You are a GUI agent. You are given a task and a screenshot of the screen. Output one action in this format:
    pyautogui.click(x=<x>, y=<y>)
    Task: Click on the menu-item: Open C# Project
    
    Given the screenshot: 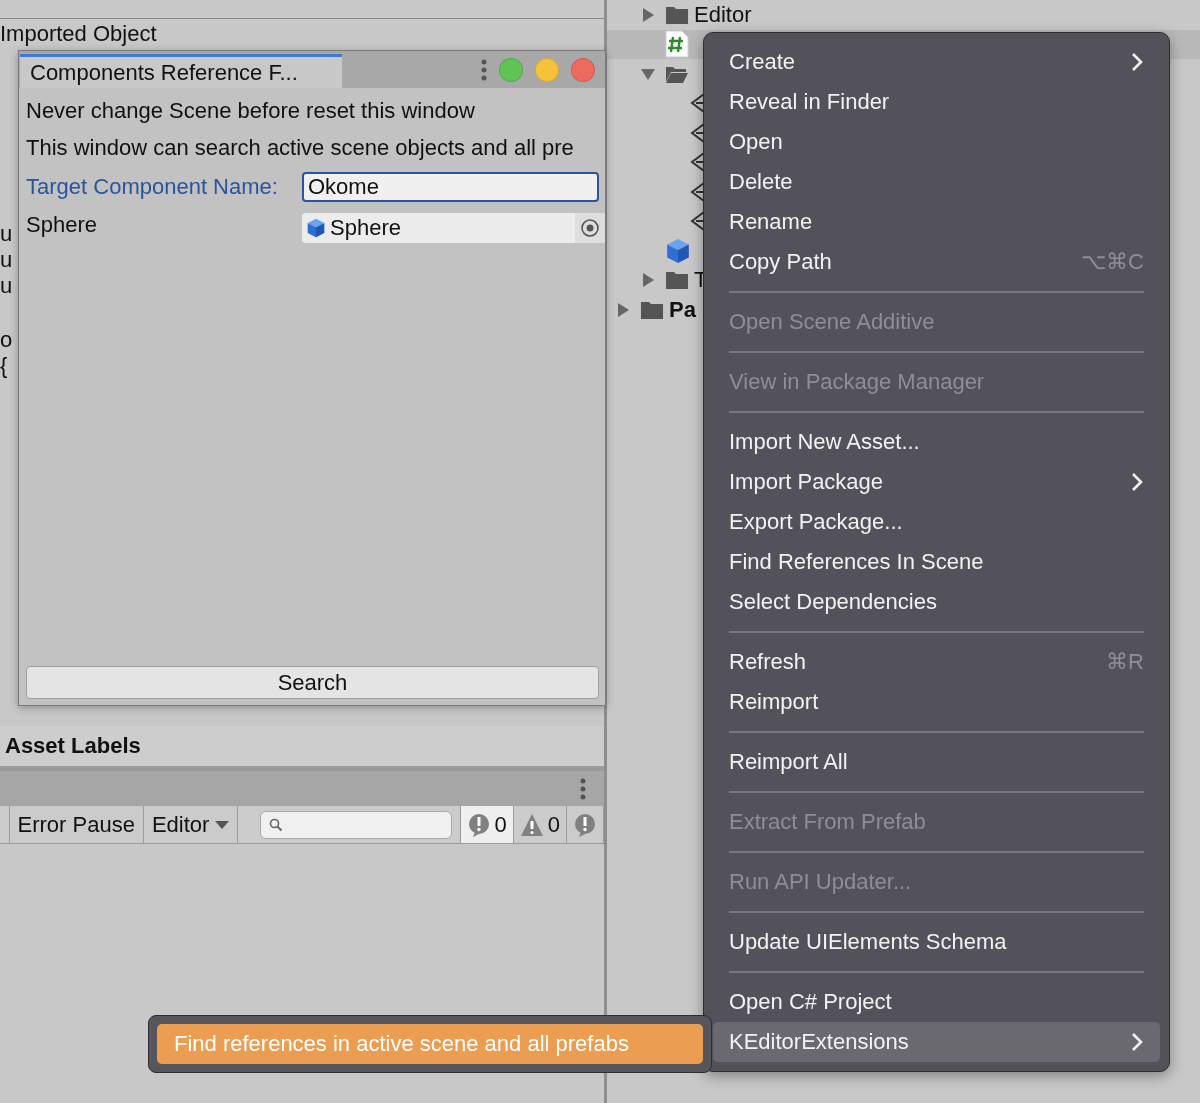 What is the action you would take?
    pyautogui.click(x=936, y=1001)
    